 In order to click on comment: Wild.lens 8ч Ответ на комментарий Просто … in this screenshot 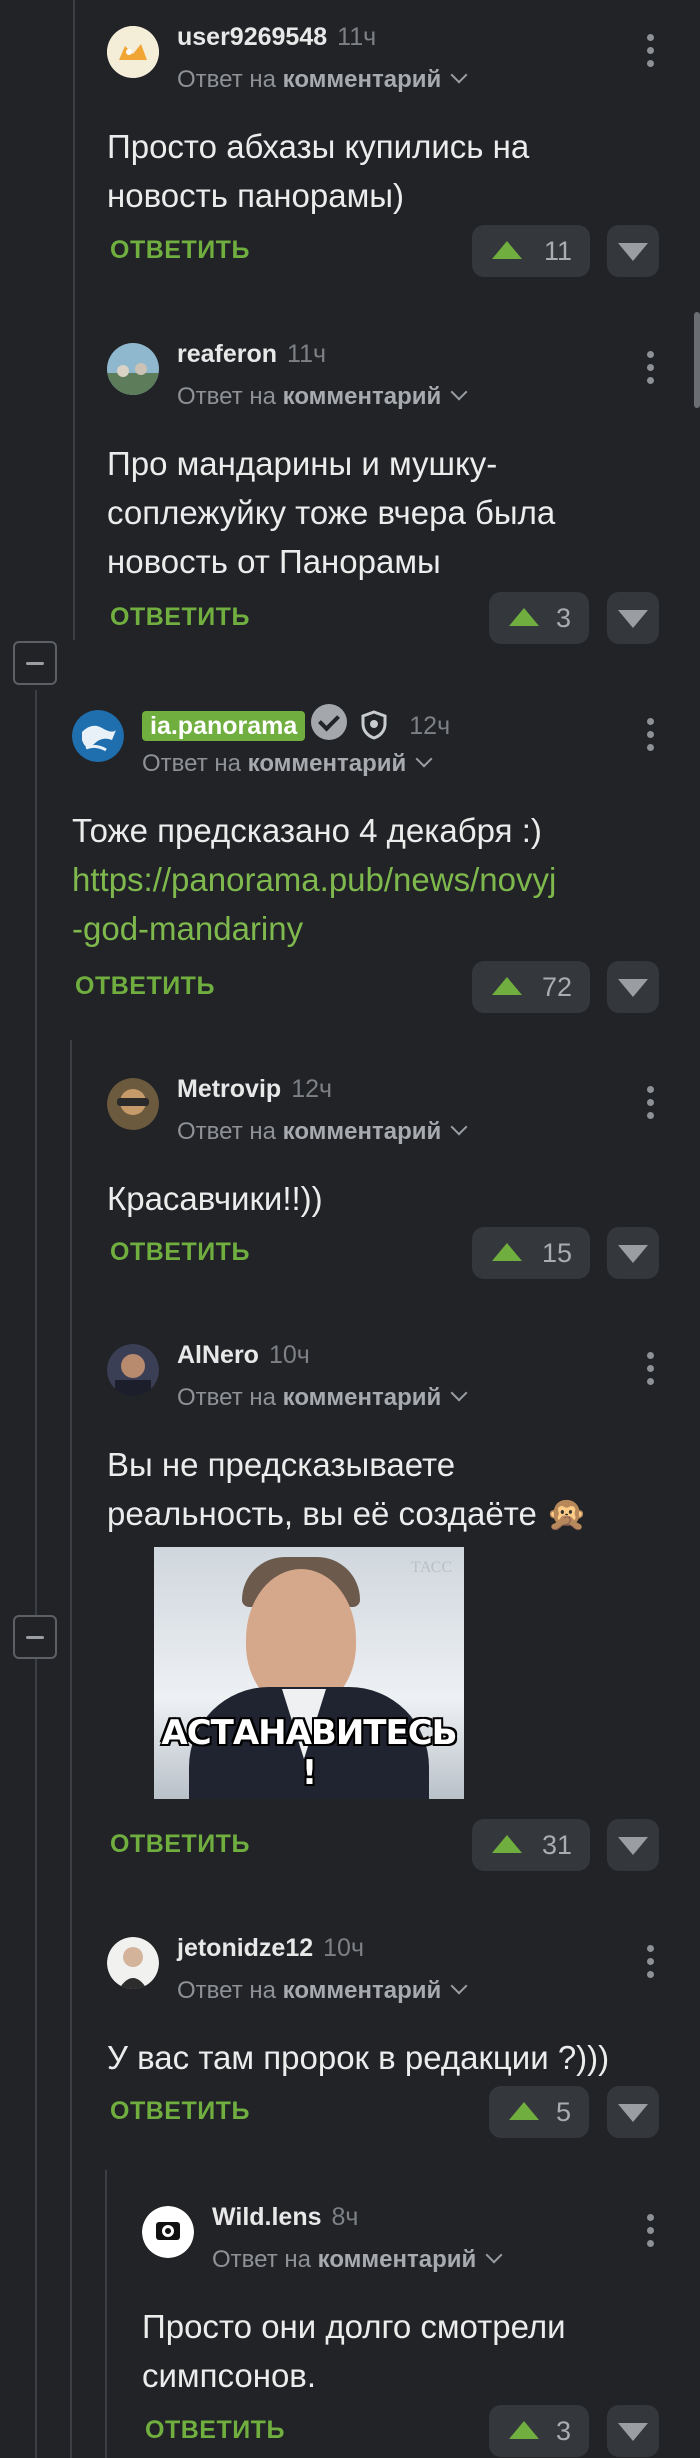, I will do `click(404, 2330)`.